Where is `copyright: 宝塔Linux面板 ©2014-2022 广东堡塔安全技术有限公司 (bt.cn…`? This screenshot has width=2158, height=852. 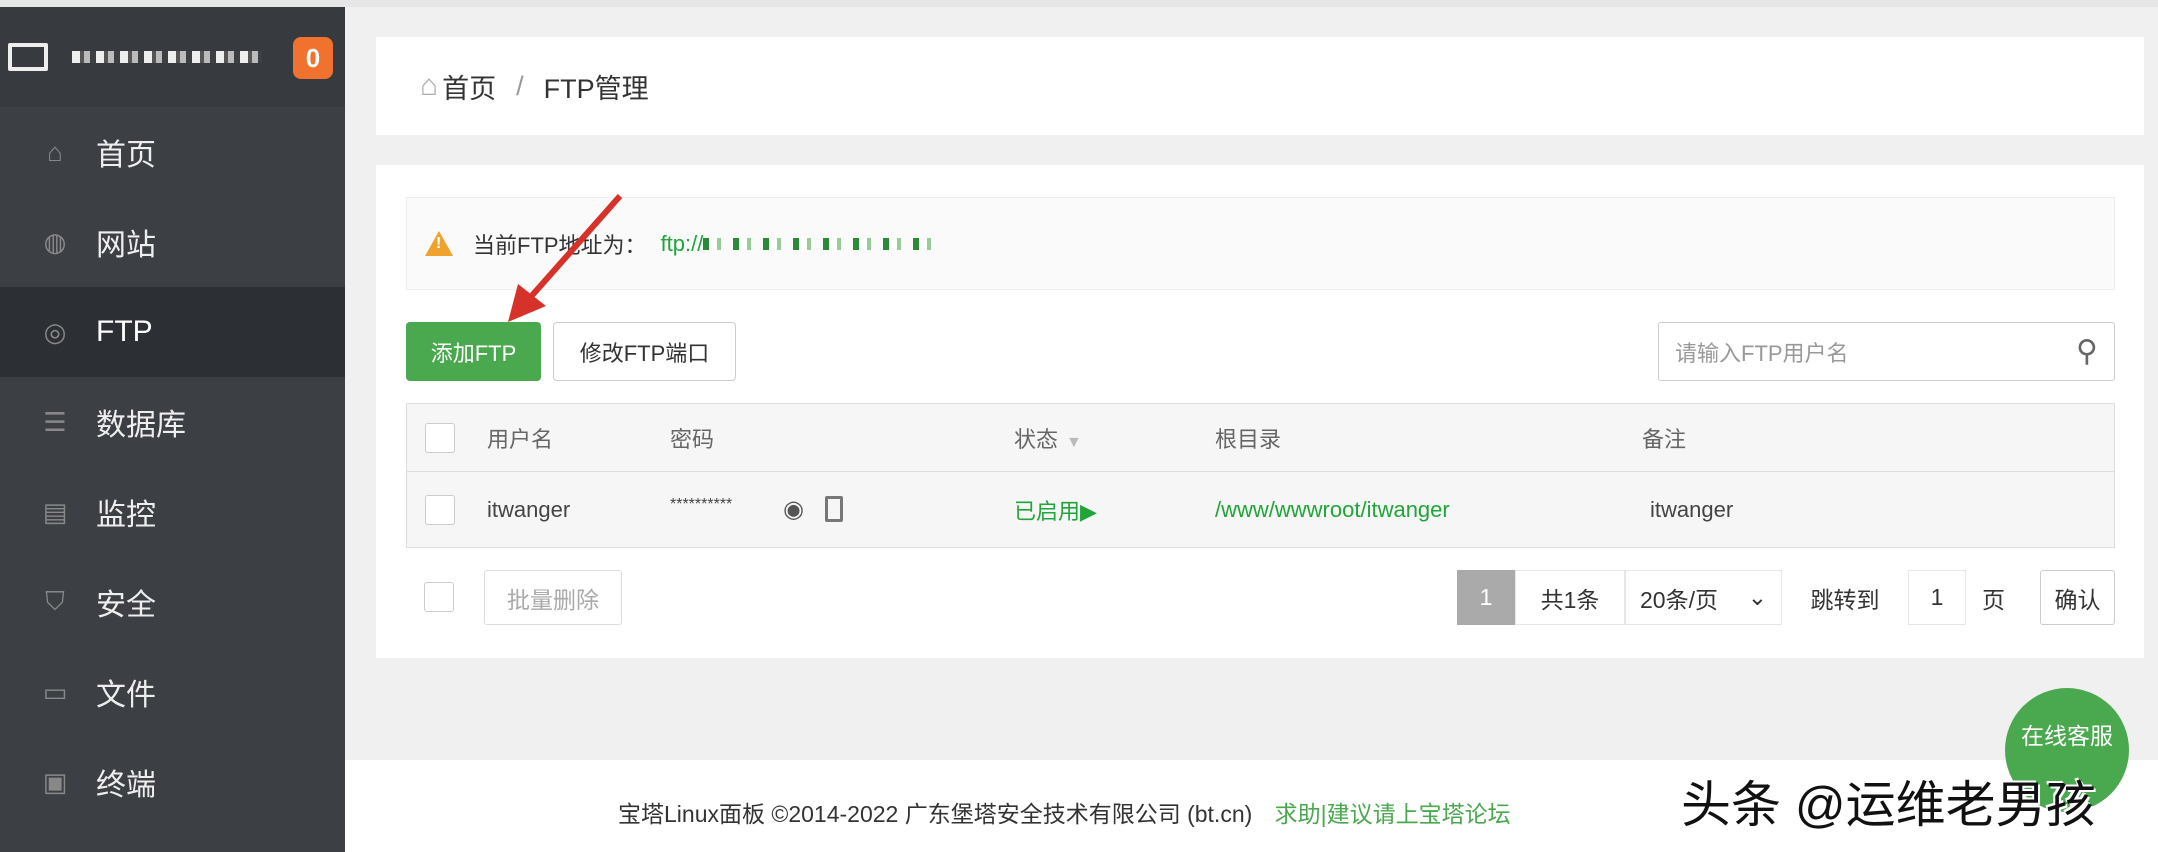 copyright: 宝塔Linux面板 ©2014-2022 广东堡塔安全技术有限公司 (bt.cn… is located at coordinates (935, 814).